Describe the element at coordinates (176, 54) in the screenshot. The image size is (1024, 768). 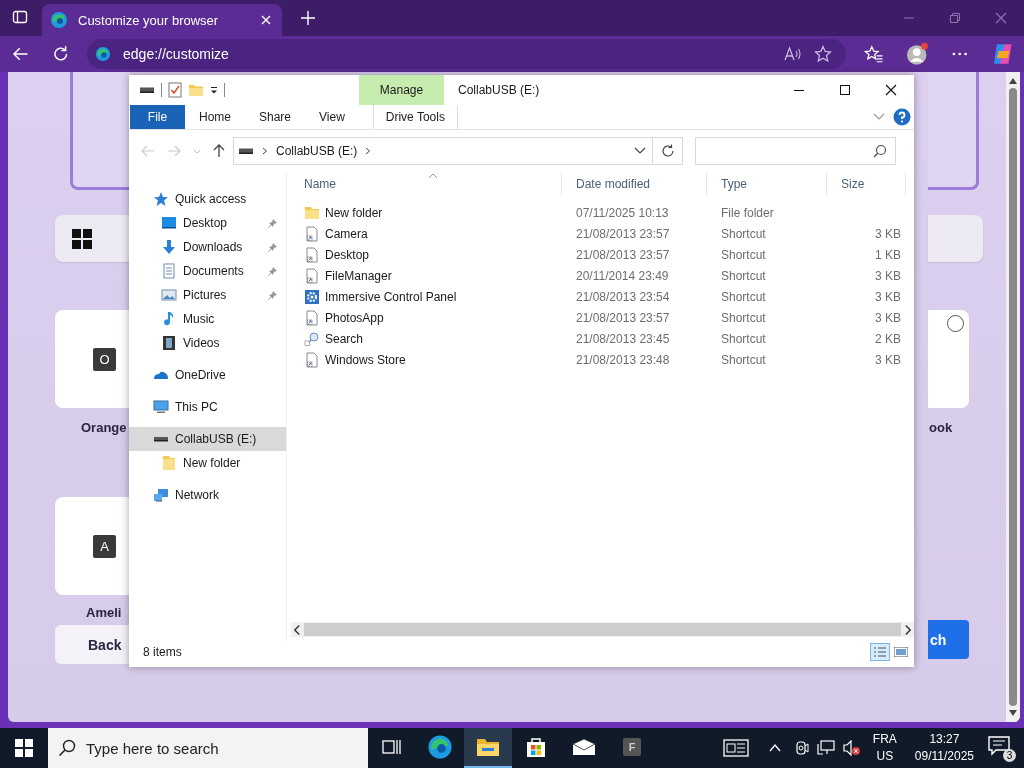
I see `url-text: edge://customize` at that location.